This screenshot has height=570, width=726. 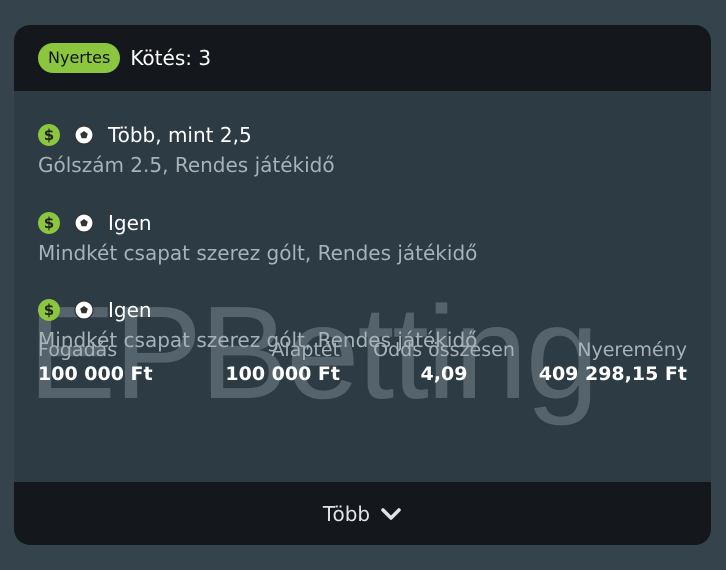 What do you see at coordinates (305, 350) in the screenshot?
I see `base-stake-label: Alaptét` at bounding box center [305, 350].